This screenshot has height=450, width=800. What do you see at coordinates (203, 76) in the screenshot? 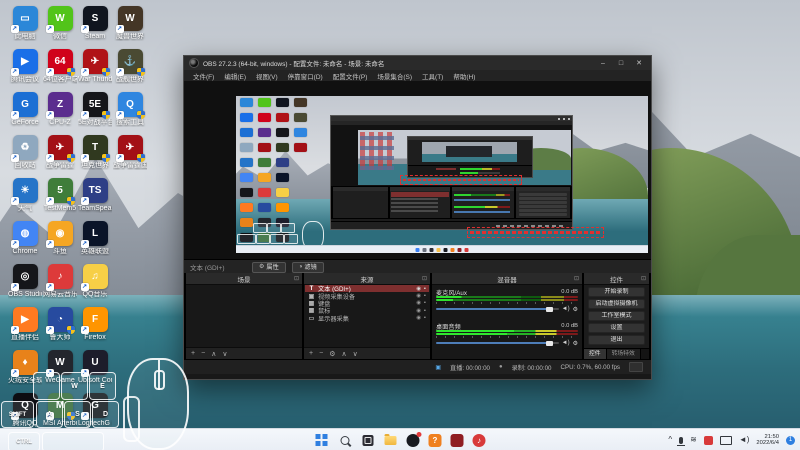
I see `menu-item-0: 文件(F)` at bounding box center [203, 76].